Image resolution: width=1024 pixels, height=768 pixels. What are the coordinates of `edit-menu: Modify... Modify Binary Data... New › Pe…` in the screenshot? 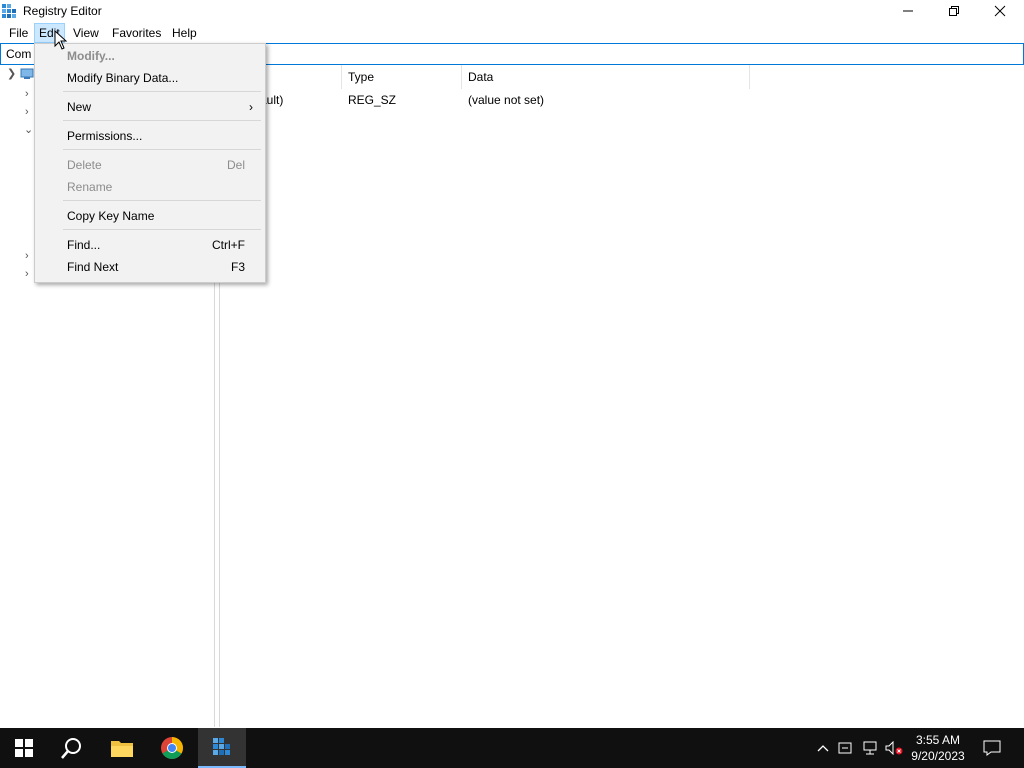 It's located at (150, 163).